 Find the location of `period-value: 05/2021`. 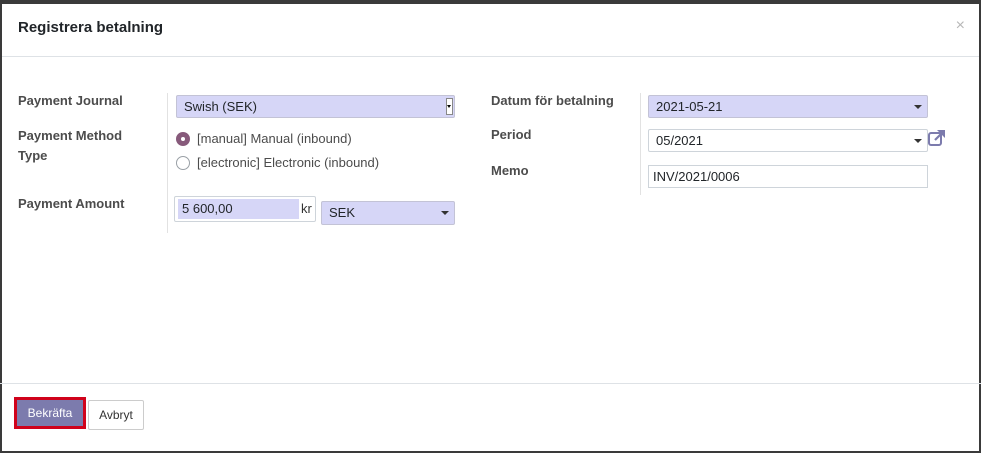

period-value: 05/2021 is located at coordinates (679, 140).